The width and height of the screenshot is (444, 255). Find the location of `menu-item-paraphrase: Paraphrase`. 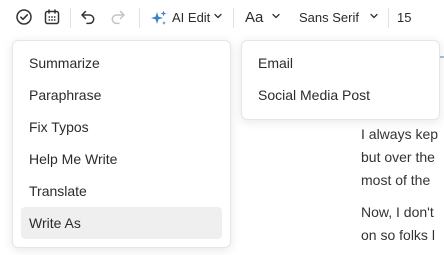

menu-item-paraphrase: Paraphrase is located at coordinates (121, 95).